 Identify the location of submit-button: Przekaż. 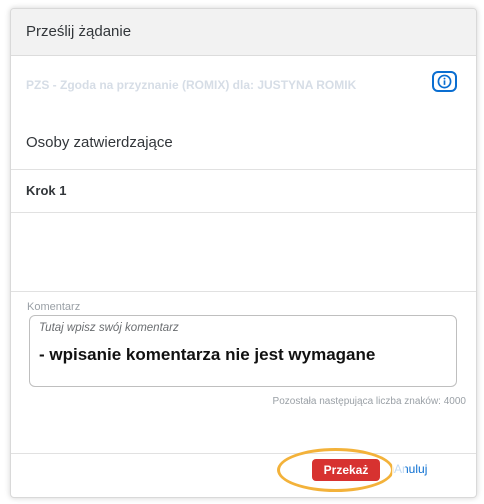
(346, 470).